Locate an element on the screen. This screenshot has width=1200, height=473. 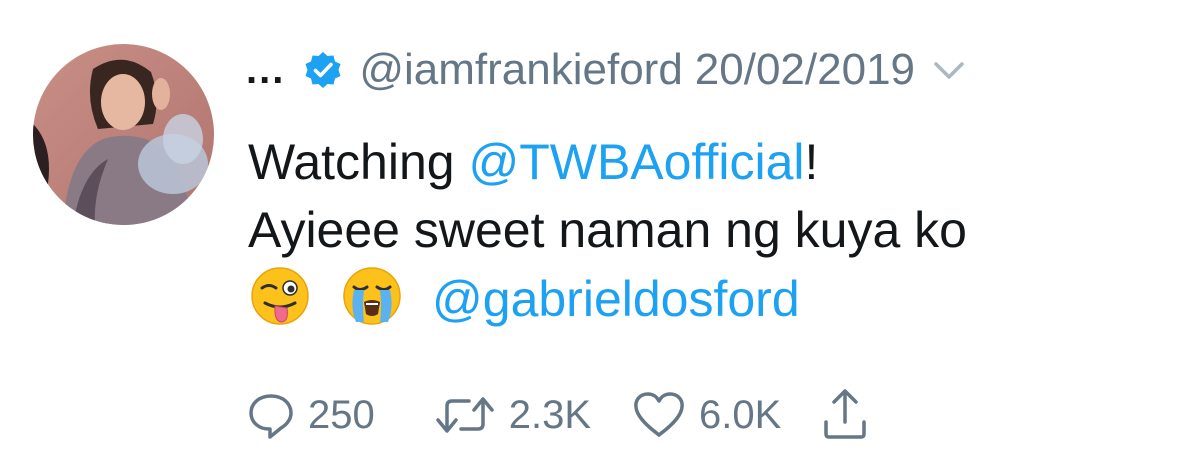
tweet-line-3: @gabrieldosford is located at coordinates (713, 298).